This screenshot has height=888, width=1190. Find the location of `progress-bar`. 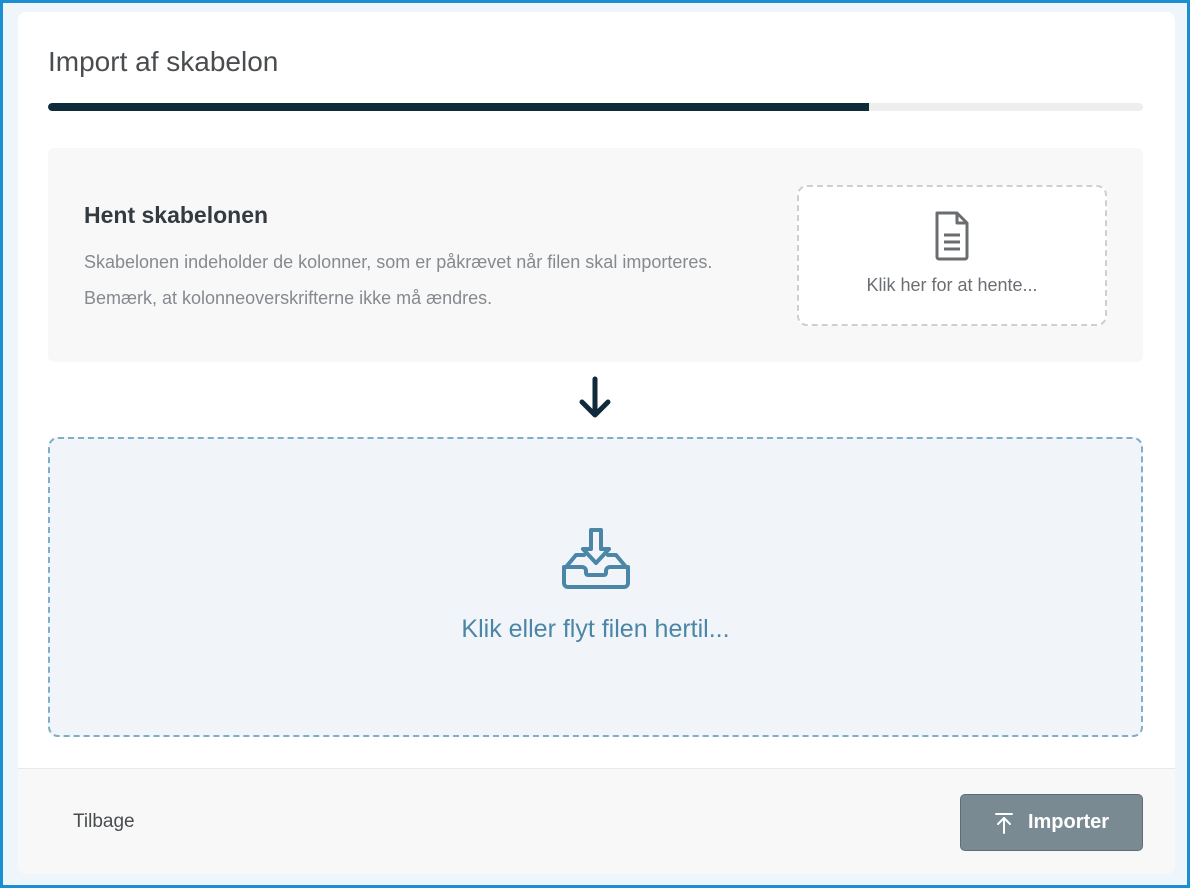

progress-bar is located at coordinates (595, 107).